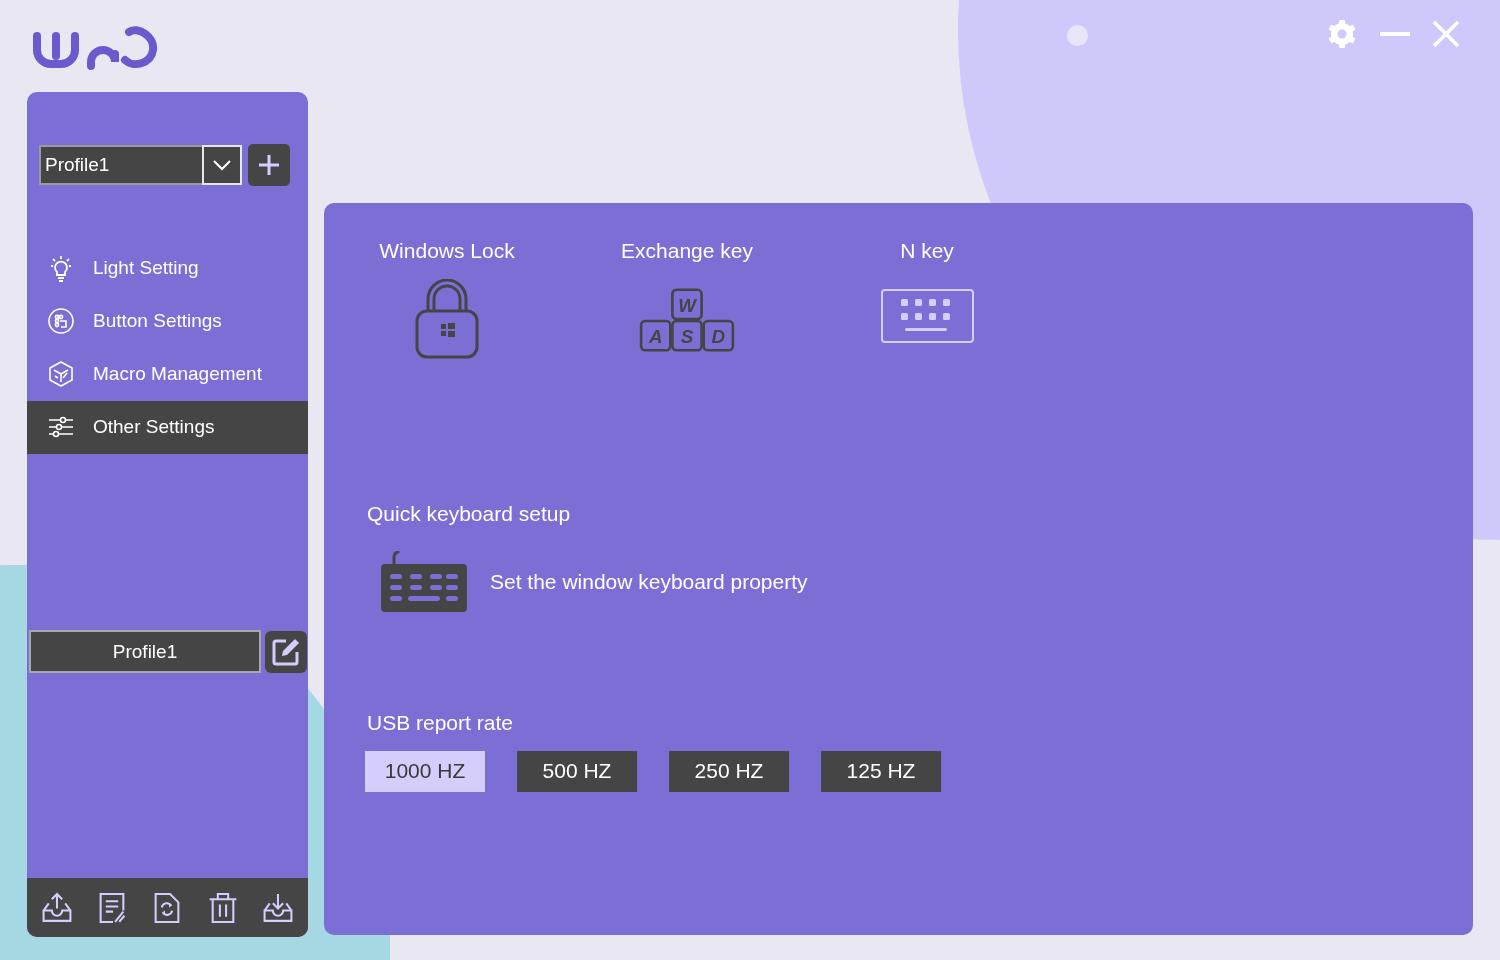  I want to click on import-tray-icon, so click(278, 907).